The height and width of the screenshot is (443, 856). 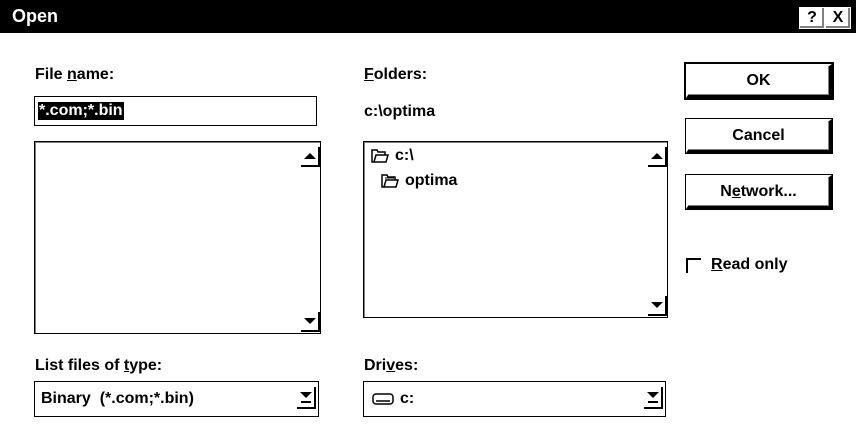 What do you see at coordinates (400, 111) in the screenshot?
I see `current-path: c:\optima` at bounding box center [400, 111].